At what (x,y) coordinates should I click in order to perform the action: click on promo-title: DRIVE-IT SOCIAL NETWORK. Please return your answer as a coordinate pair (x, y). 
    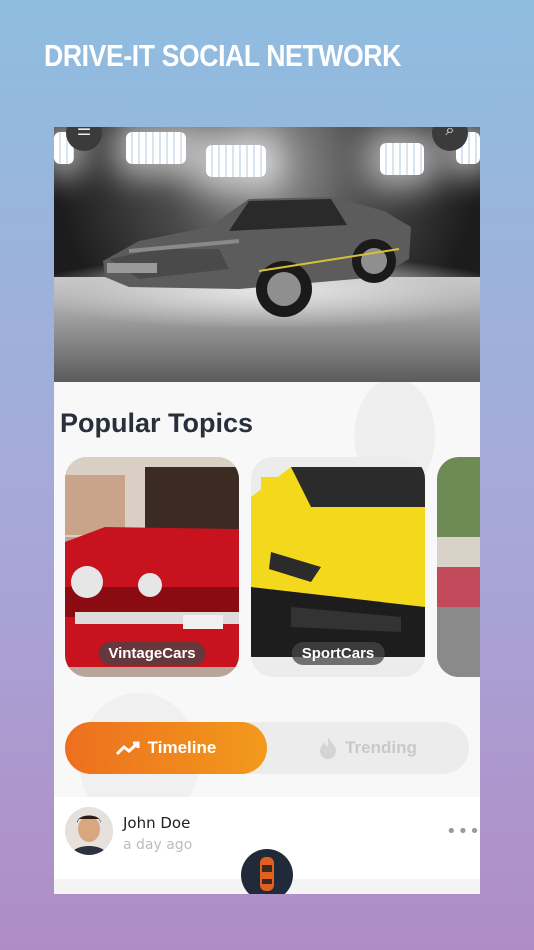
    Looking at the image, I should click on (222, 55).